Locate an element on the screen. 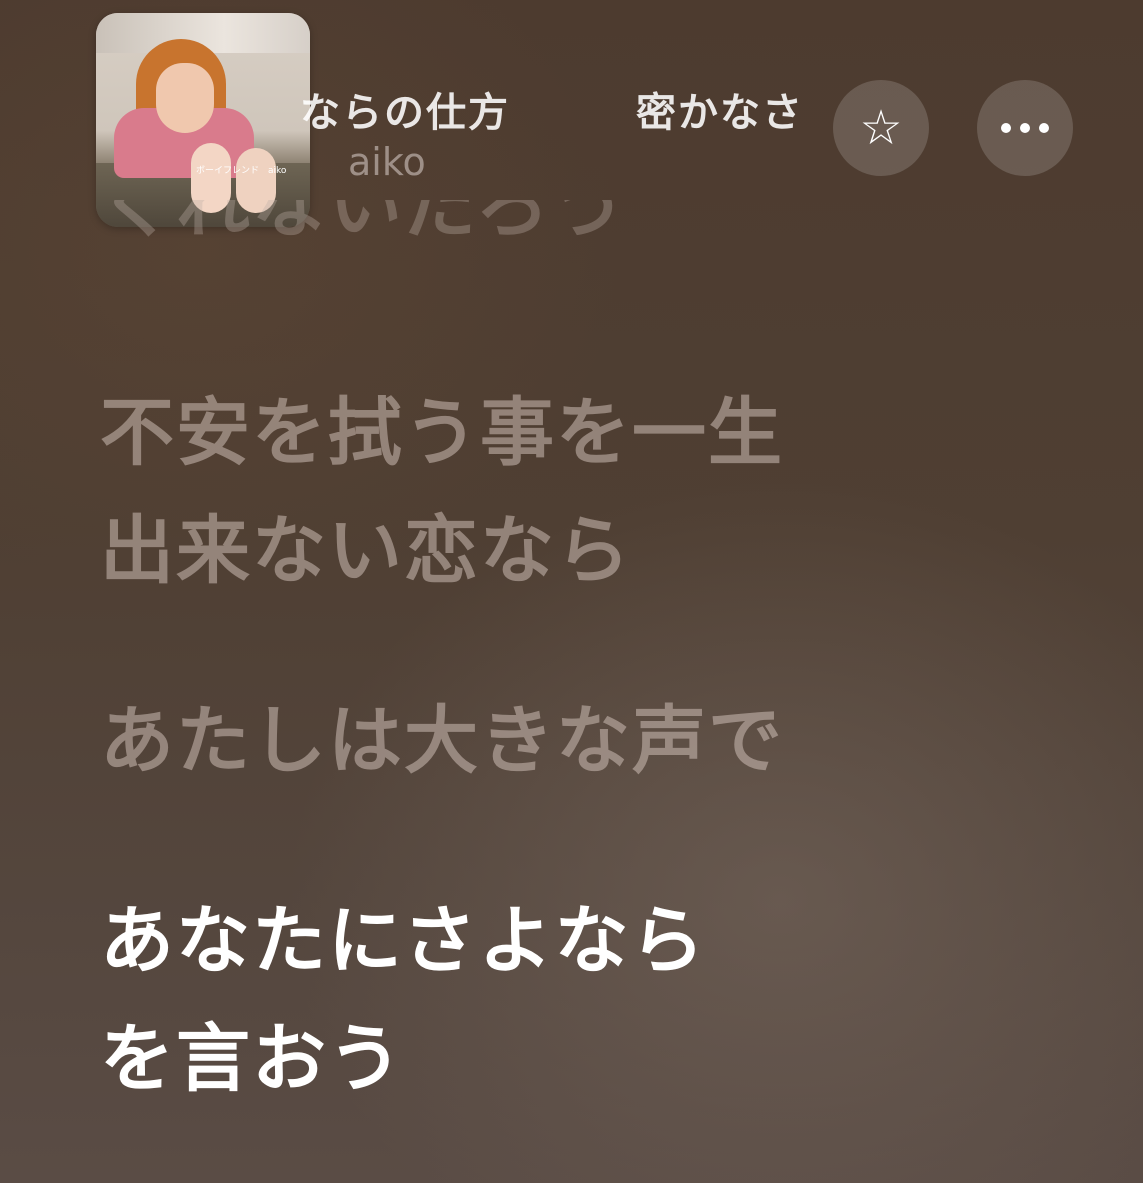  favorite-button: ☆ is located at coordinates (881, 128).